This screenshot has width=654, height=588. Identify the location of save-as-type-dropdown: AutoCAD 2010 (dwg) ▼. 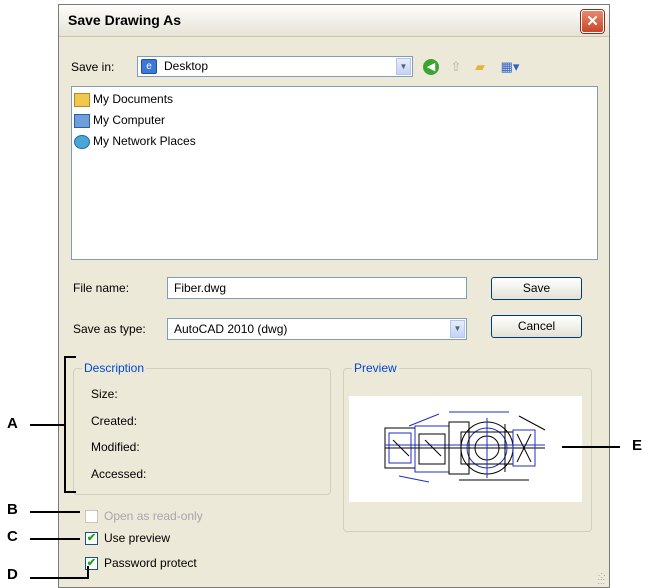
(317, 329).